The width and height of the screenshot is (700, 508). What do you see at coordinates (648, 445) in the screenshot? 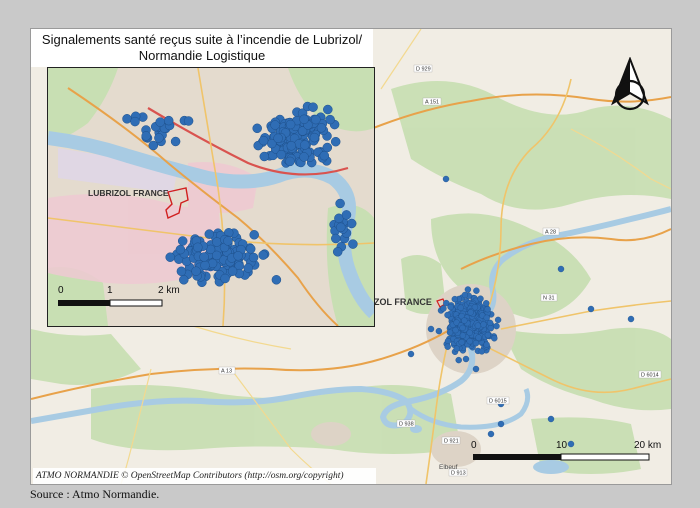
I see `main-scale-label-20: 20 km` at bounding box center [648, 445].